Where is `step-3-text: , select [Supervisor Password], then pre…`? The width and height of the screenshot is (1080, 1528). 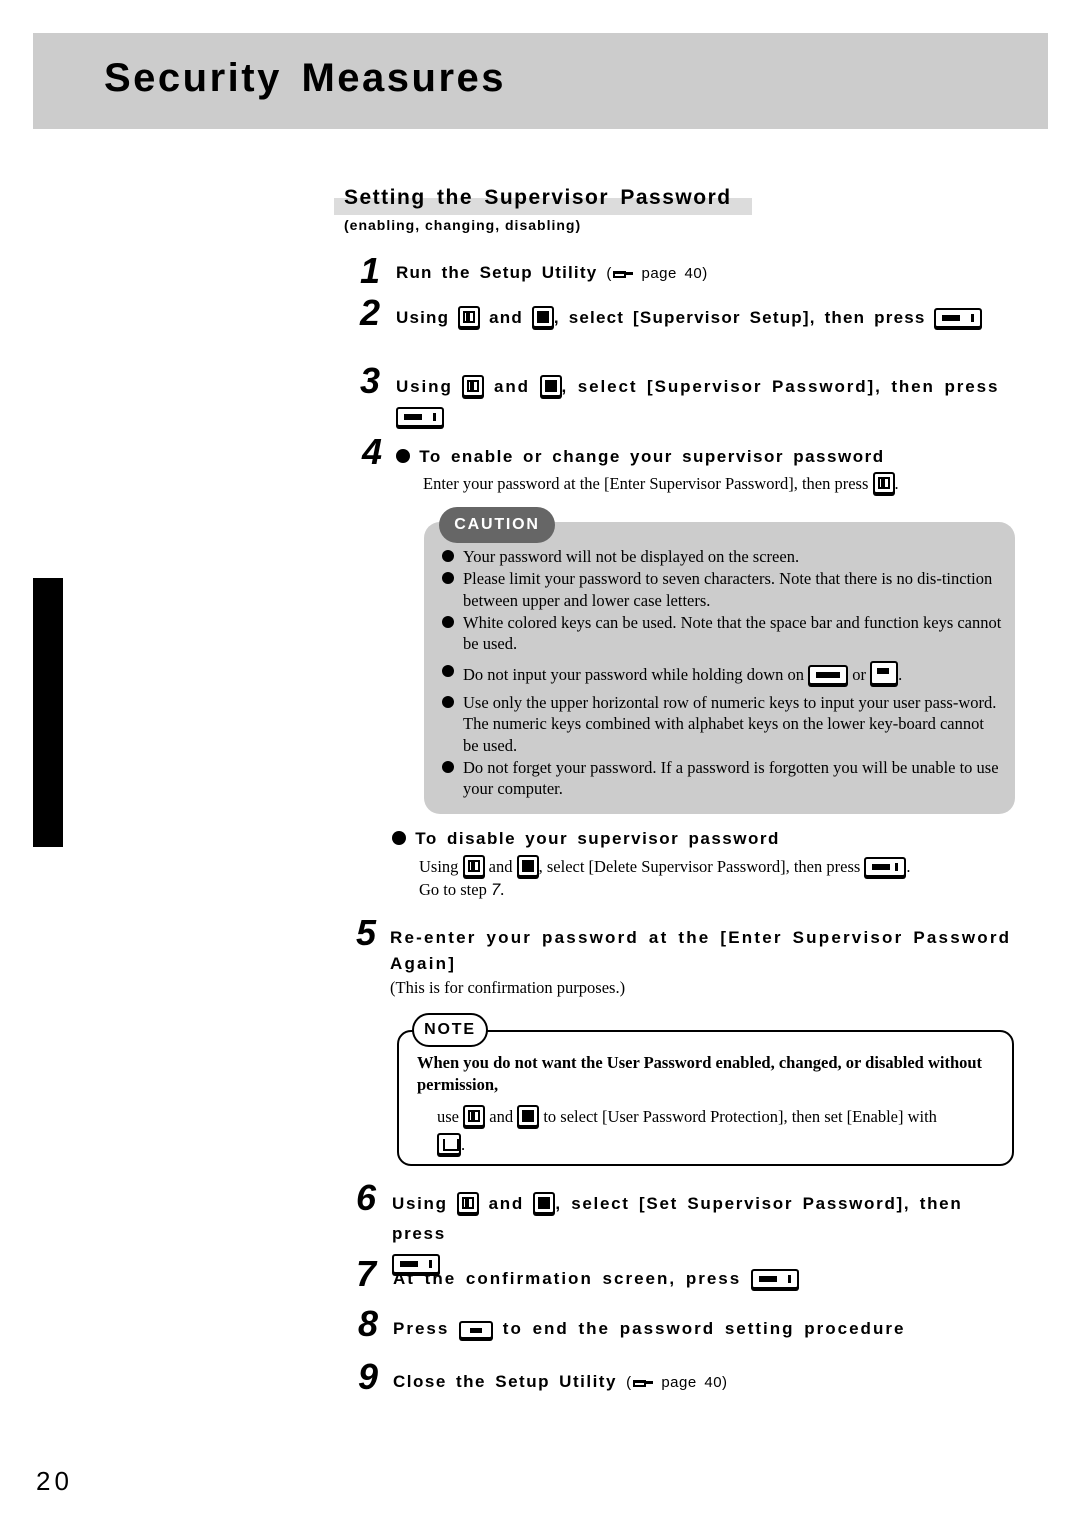 step-3-text: , select [Supervisor Password], then pre… is located at coordinates (780, 386).